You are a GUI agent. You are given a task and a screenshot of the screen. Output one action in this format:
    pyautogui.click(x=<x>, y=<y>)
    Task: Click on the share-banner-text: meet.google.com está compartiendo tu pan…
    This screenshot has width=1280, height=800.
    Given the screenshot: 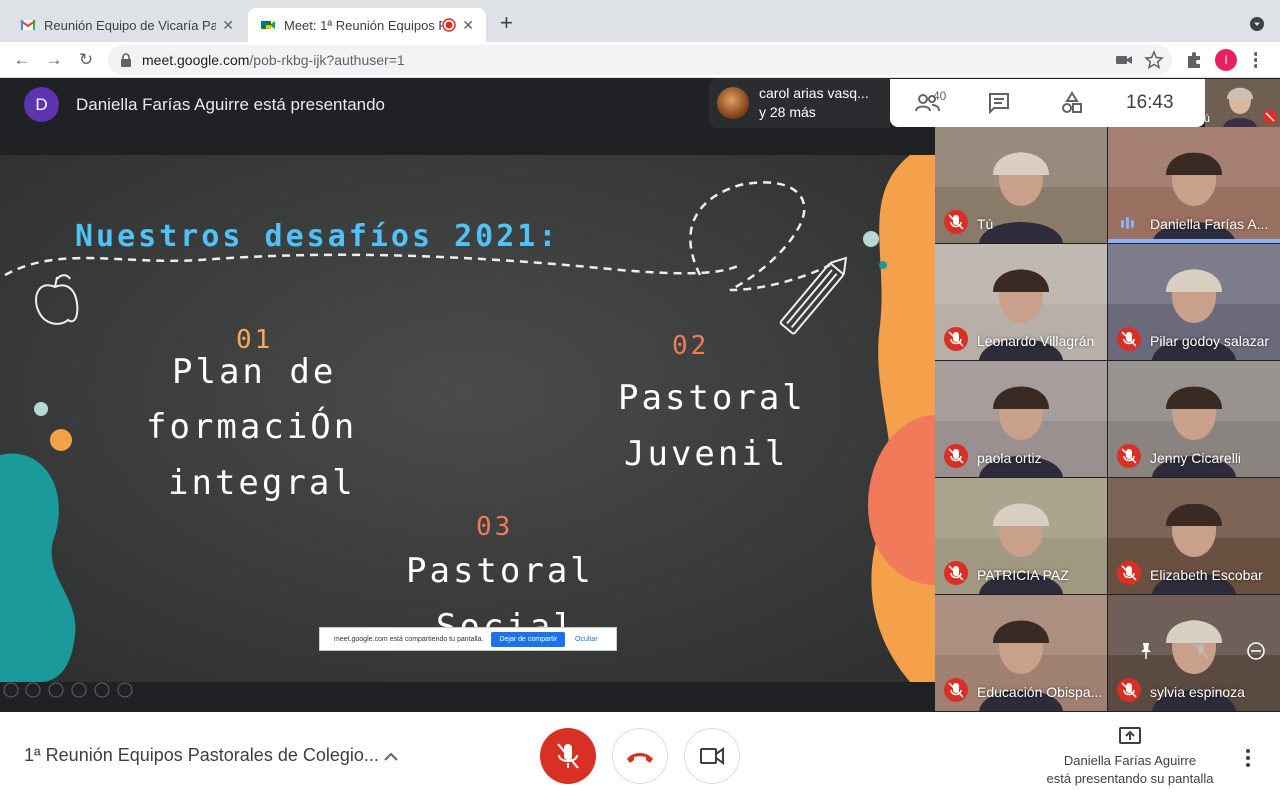 What is the action you would take?
    pyautogui.click(x=409, y=639)
    